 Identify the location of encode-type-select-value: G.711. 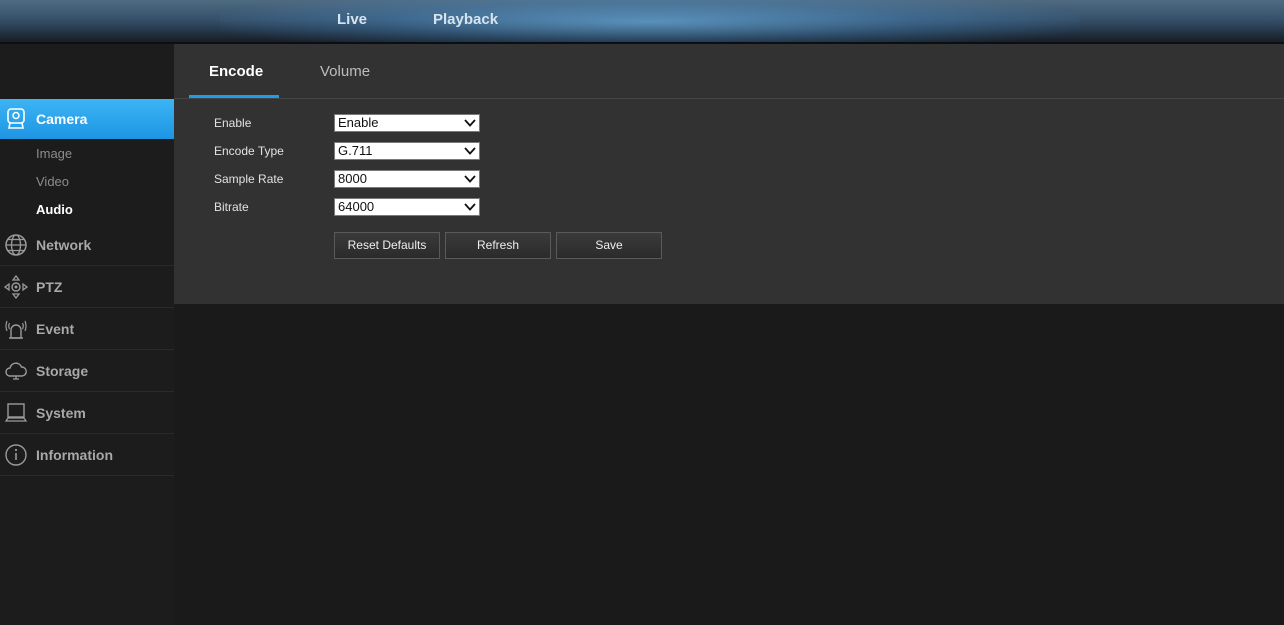
(355, 150).